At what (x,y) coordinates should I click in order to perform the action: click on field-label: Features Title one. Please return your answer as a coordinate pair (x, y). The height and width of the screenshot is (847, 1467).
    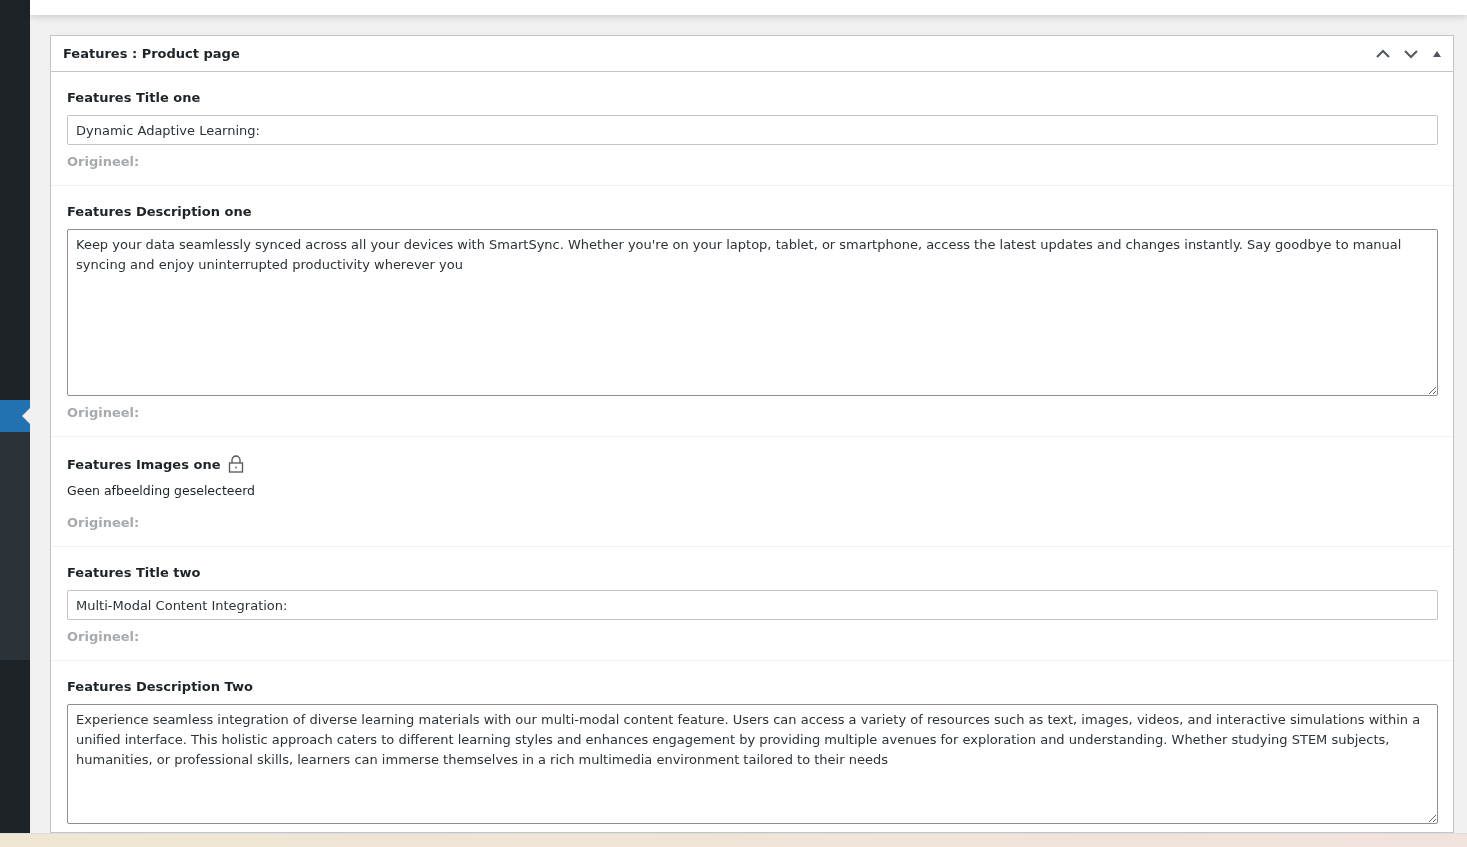
    Looking at the image, I should click on (134, 97).